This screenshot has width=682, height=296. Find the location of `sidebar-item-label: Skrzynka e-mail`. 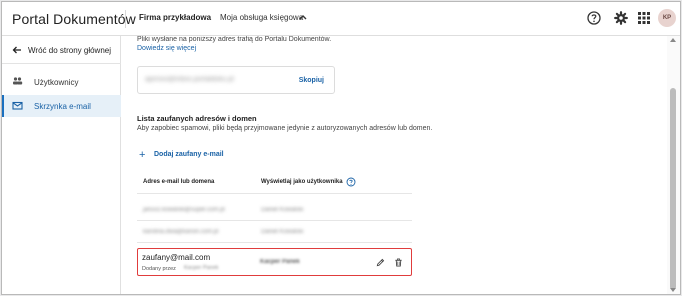

sidebar-item-label: Skrzynka e-mail is located at coordinates (62, 106).